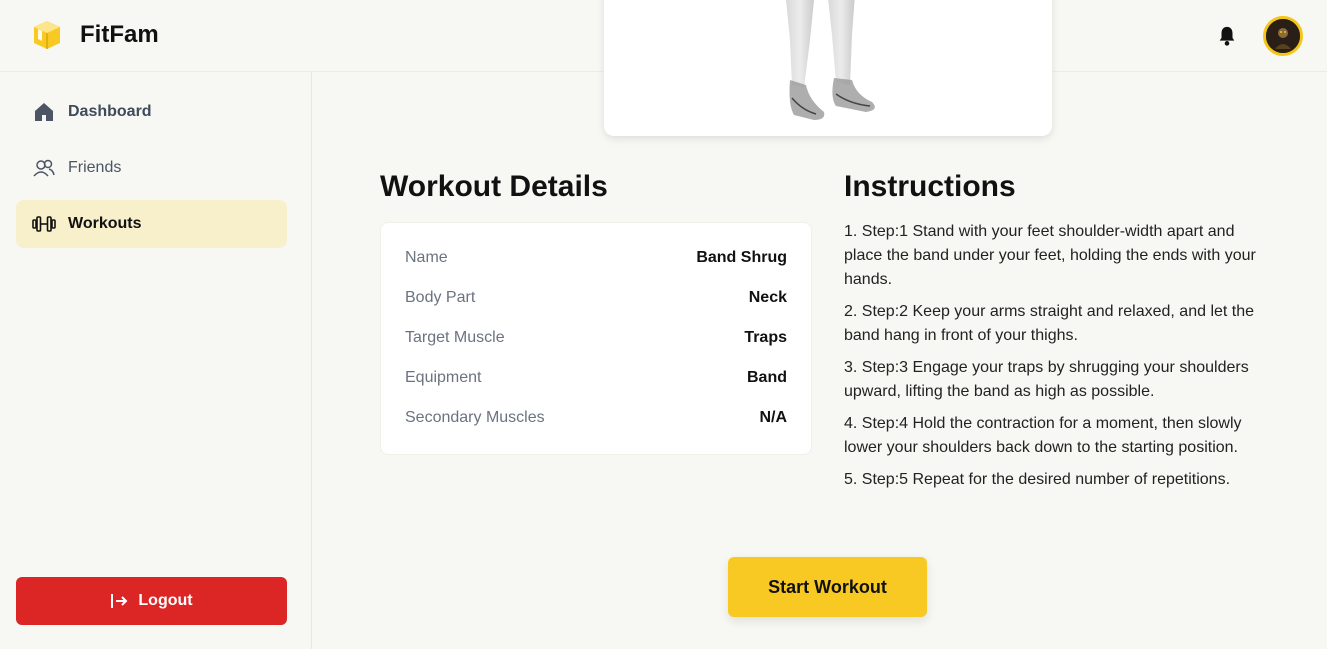  What do you see at coordinates (596, 379) in the screenshot?
I see `detail-row-equipment: Equipment Band` at bounding box center [596, 379].